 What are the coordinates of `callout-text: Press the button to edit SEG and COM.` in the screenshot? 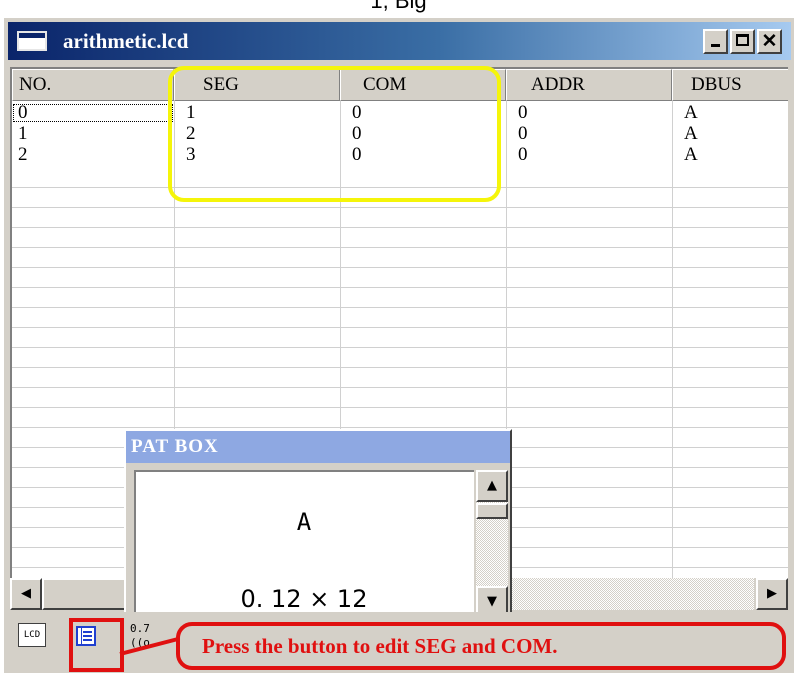 It's located at (380, 646).